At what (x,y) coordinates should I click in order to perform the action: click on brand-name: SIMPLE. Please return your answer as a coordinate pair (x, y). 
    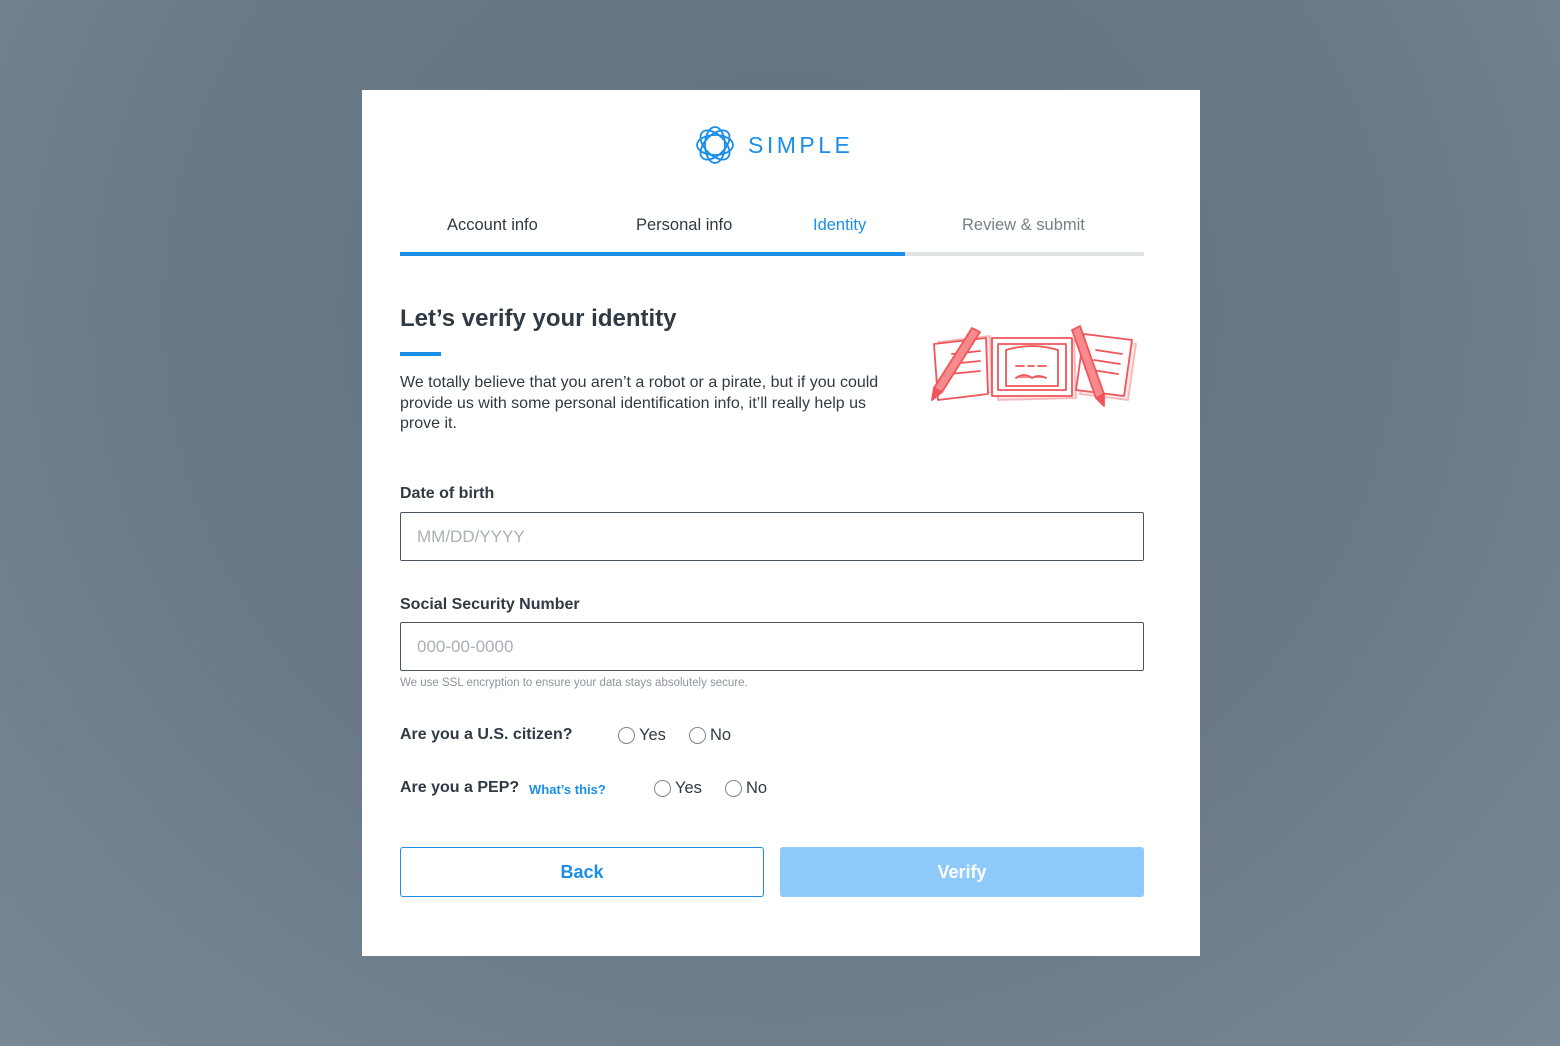
    Looking at the image, I should click on (801, 144).